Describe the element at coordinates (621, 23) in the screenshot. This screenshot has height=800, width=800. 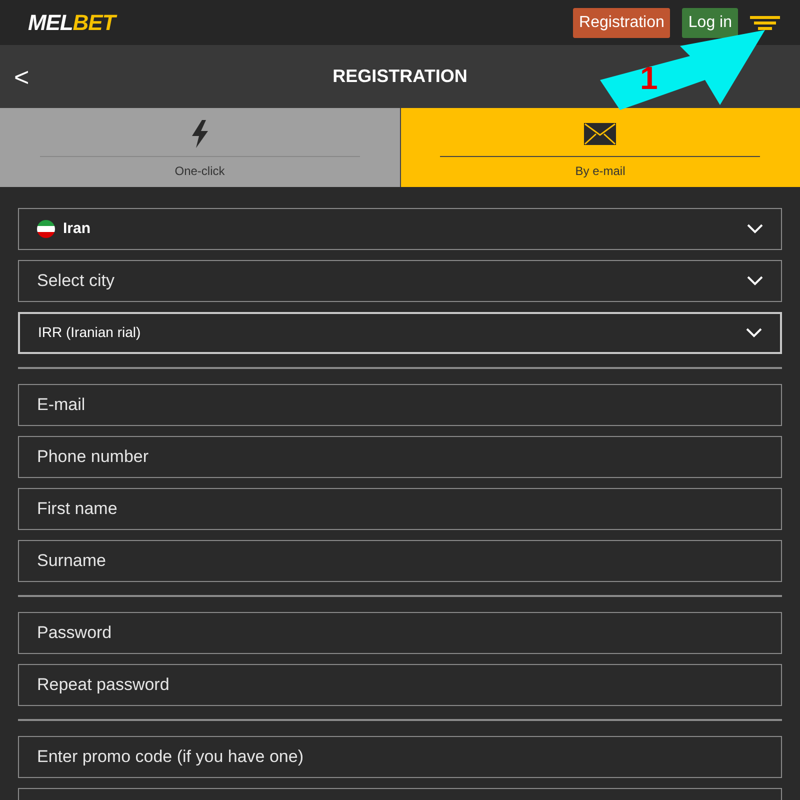
I see `registration-button: Registration` at that location.